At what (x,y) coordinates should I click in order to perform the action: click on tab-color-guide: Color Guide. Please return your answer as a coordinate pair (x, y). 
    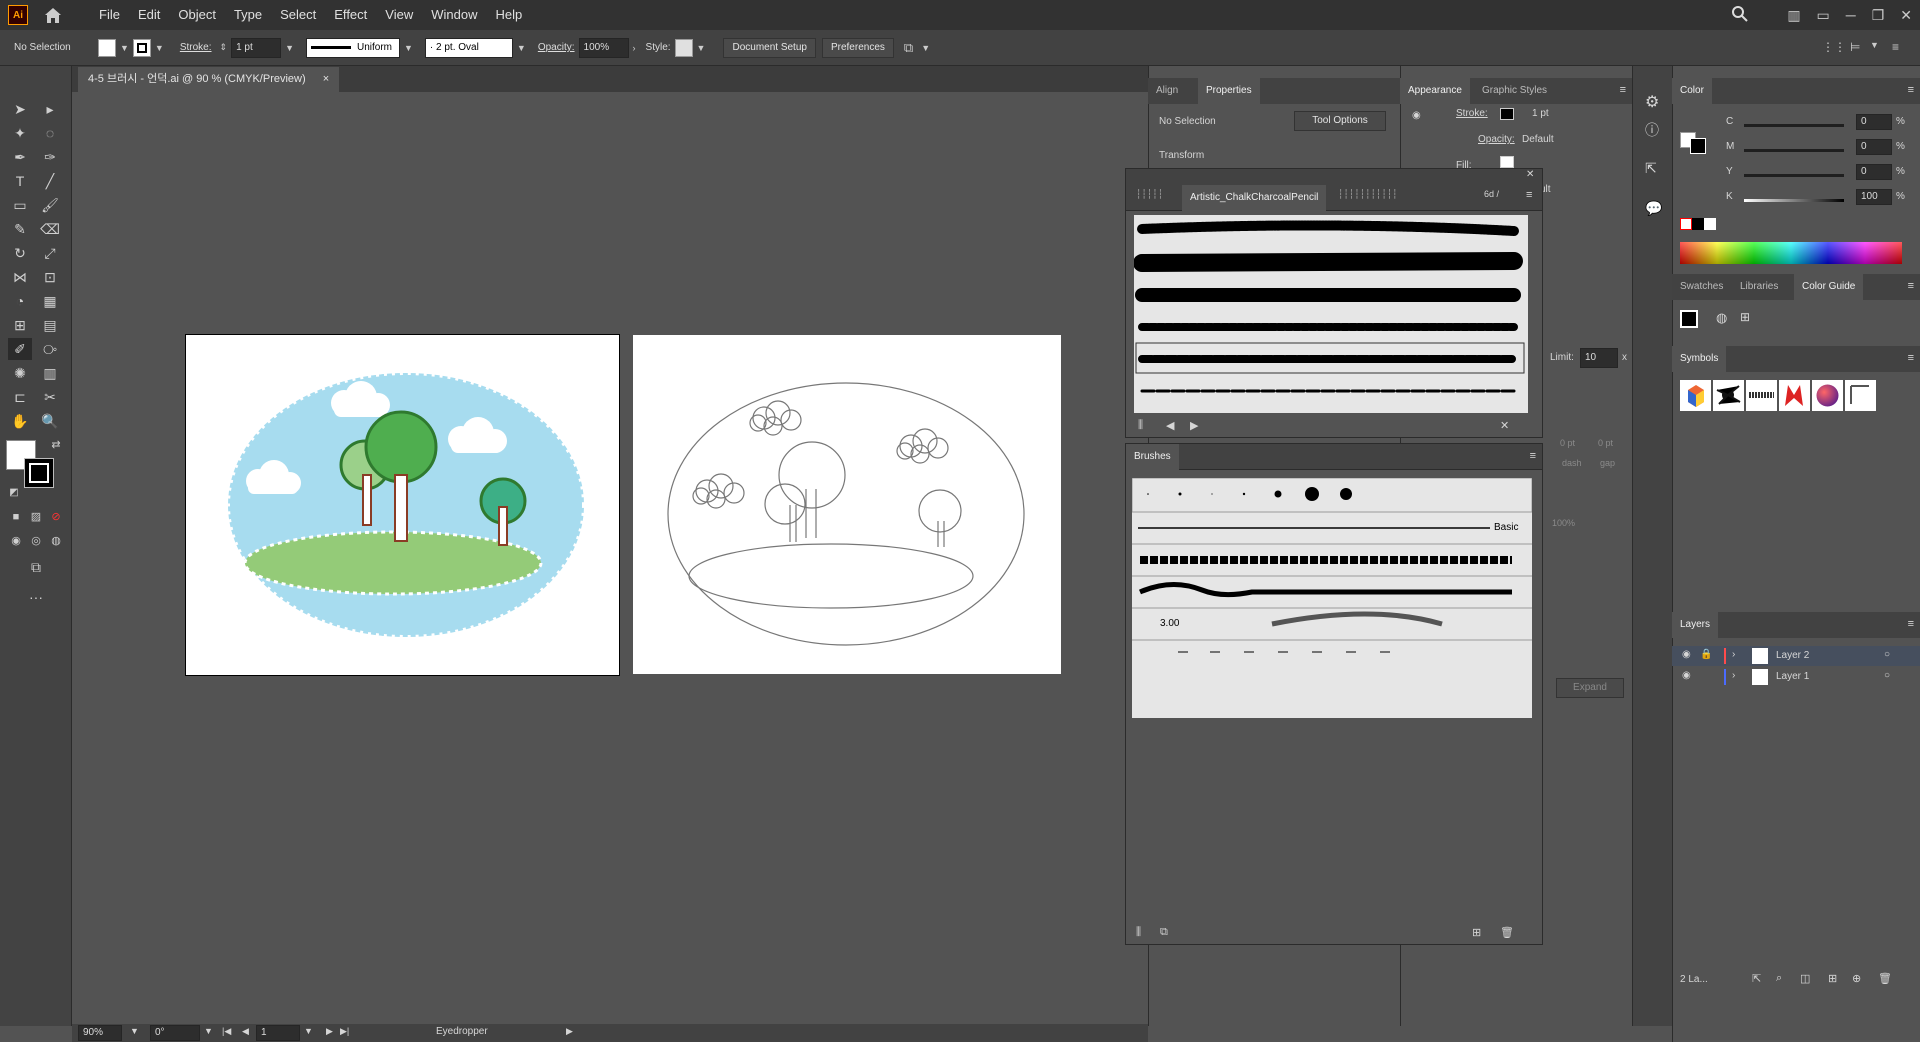
    Looking at the image, I should click on (1829, 287).